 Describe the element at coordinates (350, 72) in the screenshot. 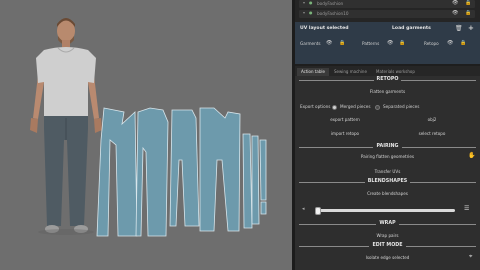

I see `tab-sewing-machine: Sewing machine` at that location.